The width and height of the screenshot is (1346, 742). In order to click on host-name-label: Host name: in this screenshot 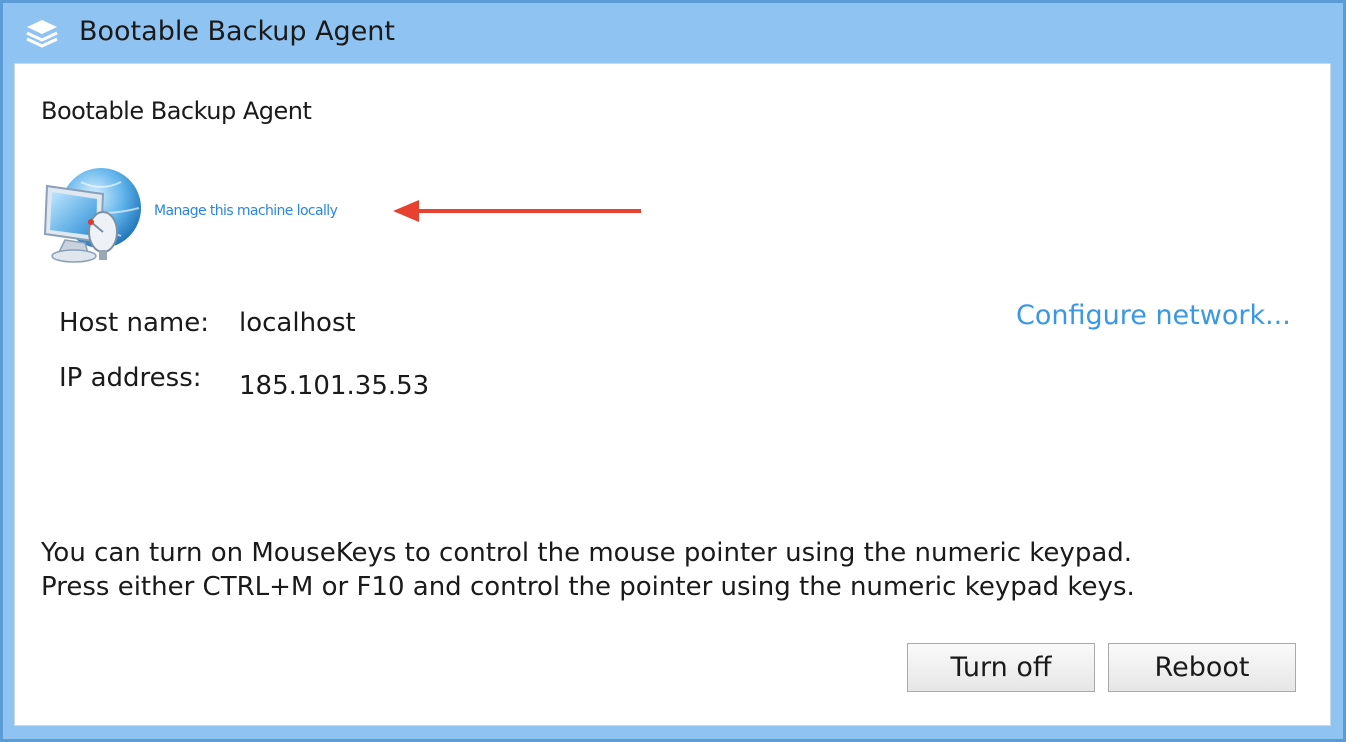, I will do `click(134, 323)`.